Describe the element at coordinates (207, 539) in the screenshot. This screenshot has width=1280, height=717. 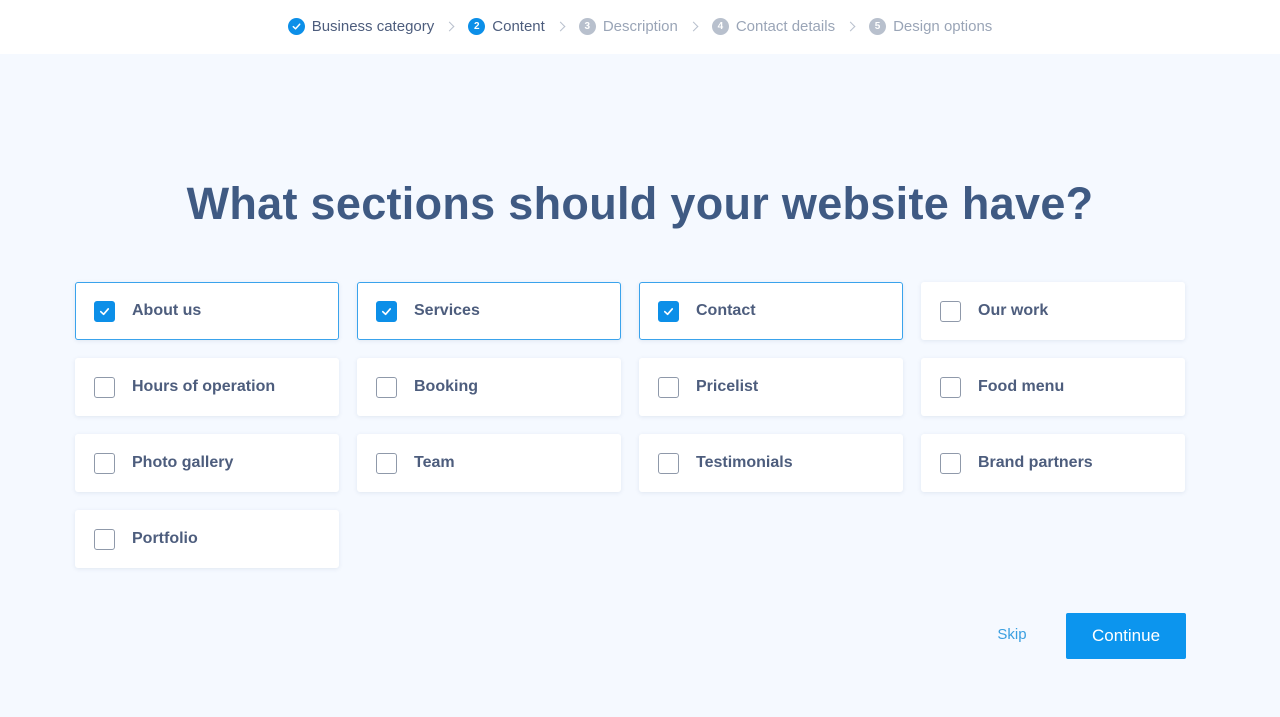
I see `option-card: Portfolio` at that location.